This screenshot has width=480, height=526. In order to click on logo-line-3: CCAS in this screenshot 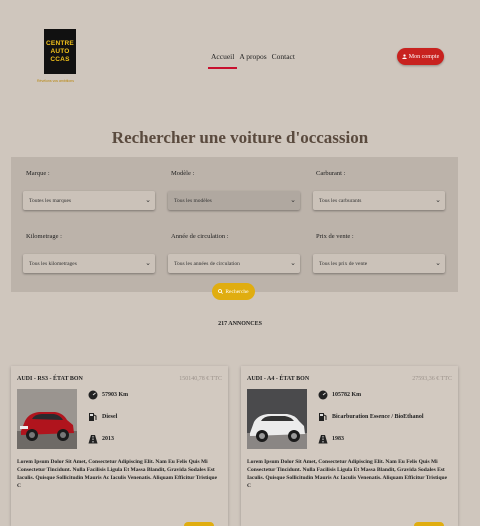, I will do `click(60, 59)`.